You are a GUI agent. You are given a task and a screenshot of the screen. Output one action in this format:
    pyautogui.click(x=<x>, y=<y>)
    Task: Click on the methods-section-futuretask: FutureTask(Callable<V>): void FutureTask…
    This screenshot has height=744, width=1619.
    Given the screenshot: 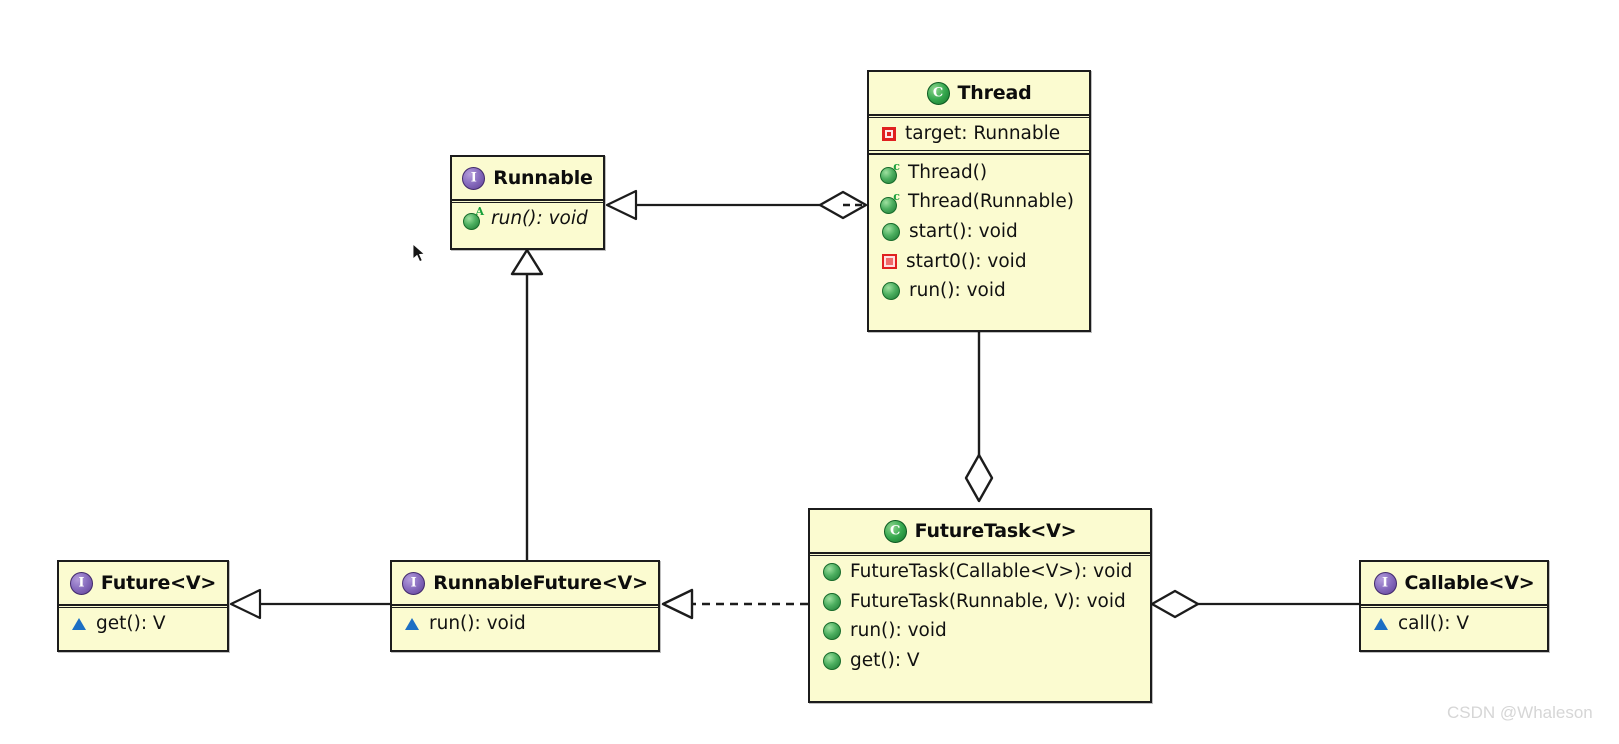 What is the action you would take?
    pyautogui.click(x=980, y=617)
    